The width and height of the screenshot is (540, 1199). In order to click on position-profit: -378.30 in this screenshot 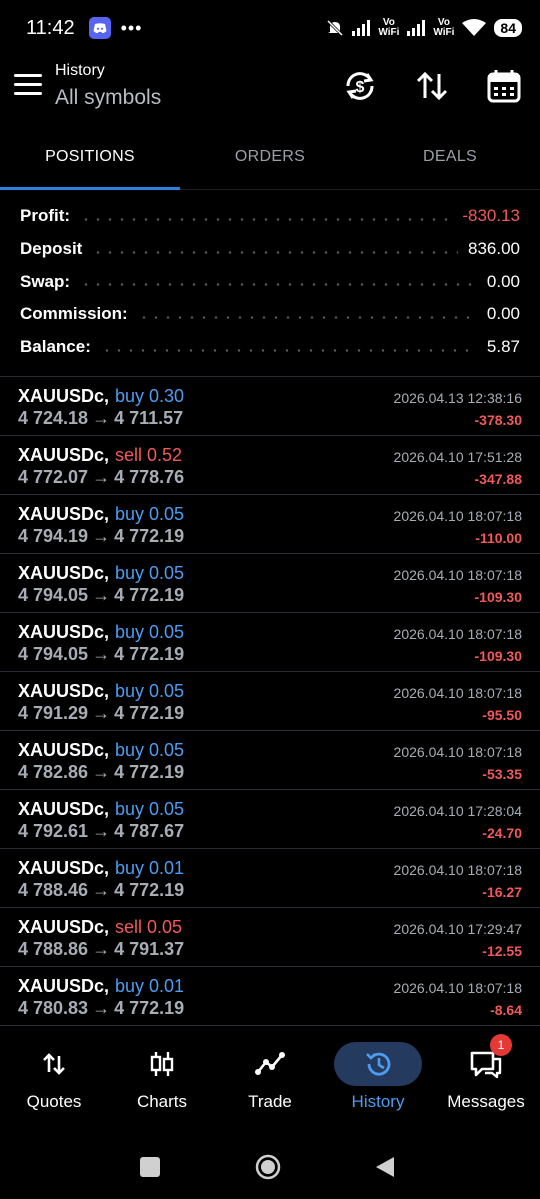, I will do `click(498, 420)`.